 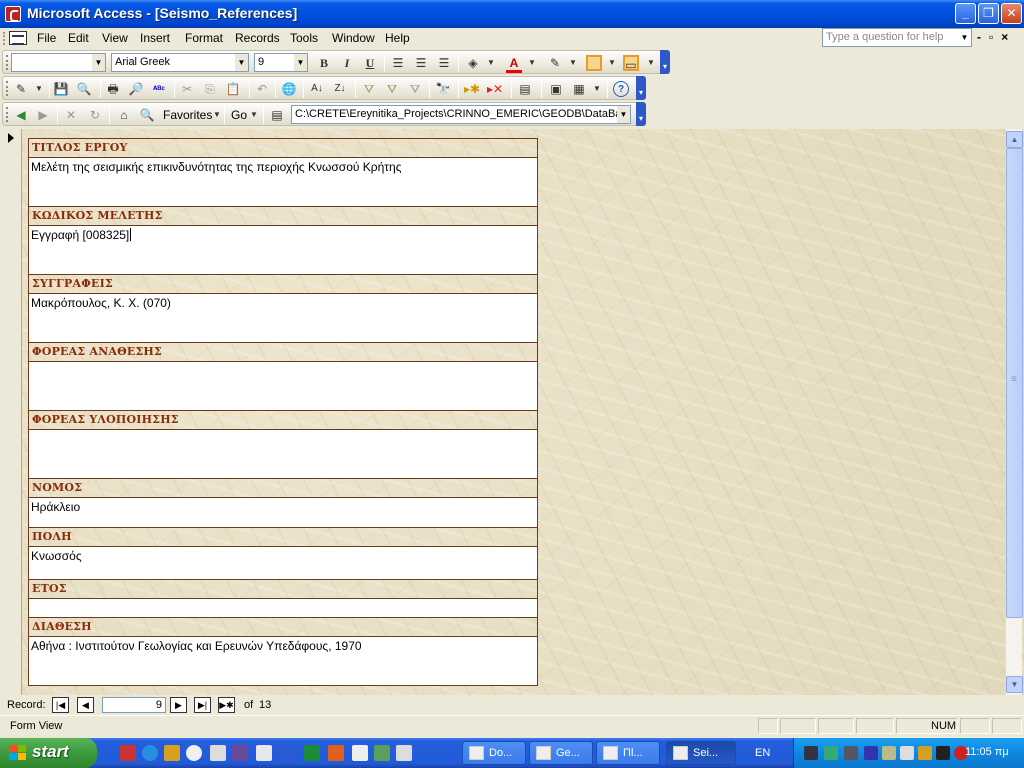 I want to click on new-object-icon: ▦, so click(x=579, y=89).